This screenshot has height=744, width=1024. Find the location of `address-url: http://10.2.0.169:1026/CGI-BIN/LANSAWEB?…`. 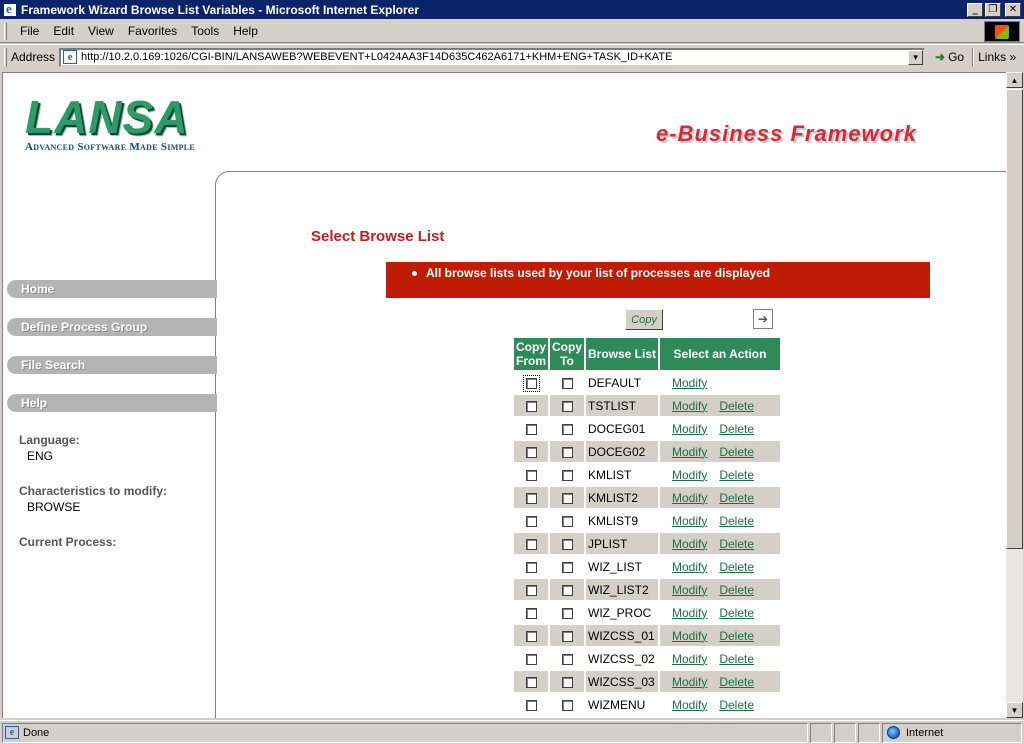

address-url: http://10.2.0.169:1026/CGI-BIN/LANSAWEB?… is located at coordinates (376, 57).